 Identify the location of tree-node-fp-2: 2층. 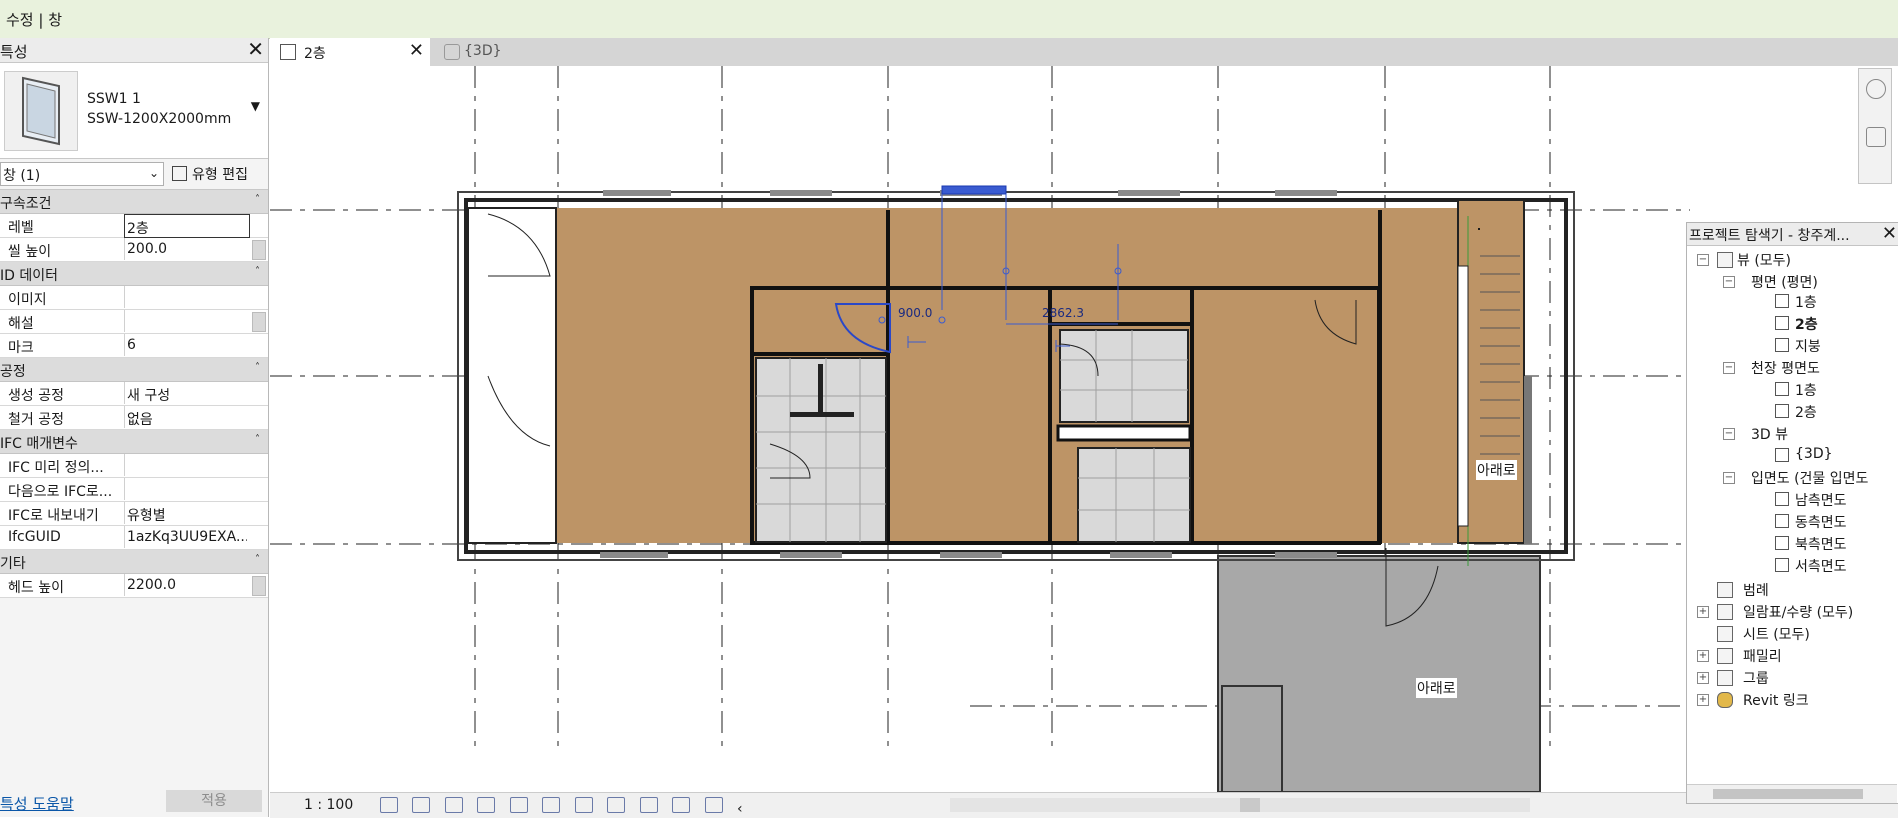
(1806, 324).